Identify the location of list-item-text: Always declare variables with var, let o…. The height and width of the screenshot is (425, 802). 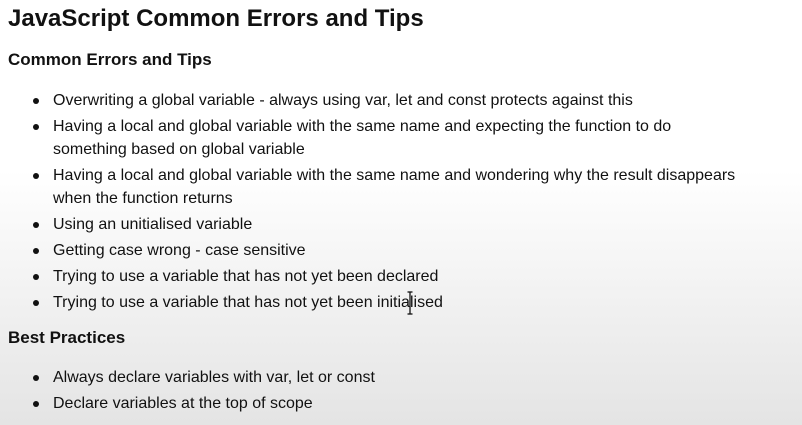
(214, 377).